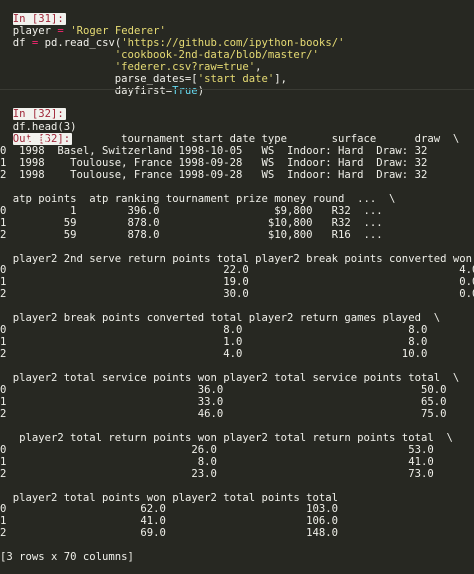 Image resolution: width=474 pixels, height=574 pixels. Describe the element at coordinates (36, 133) in the screenshot. I see `out-prompt-32: Out [32]:` at that location.